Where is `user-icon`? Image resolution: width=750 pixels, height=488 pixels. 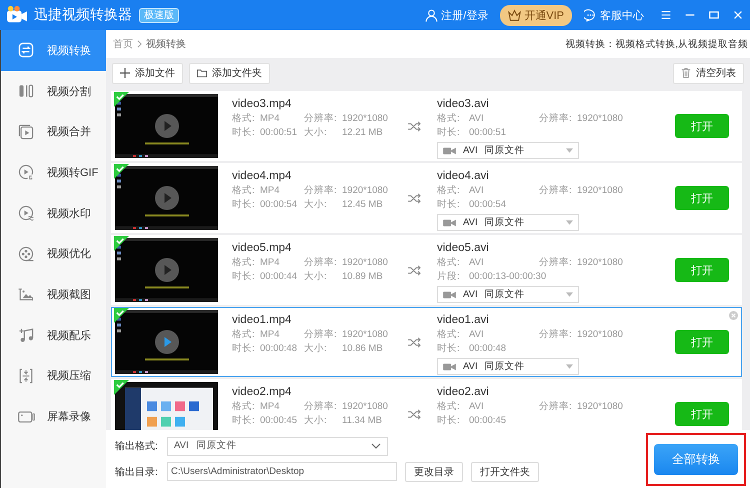
user-icon is located at coordinates (431, 15).